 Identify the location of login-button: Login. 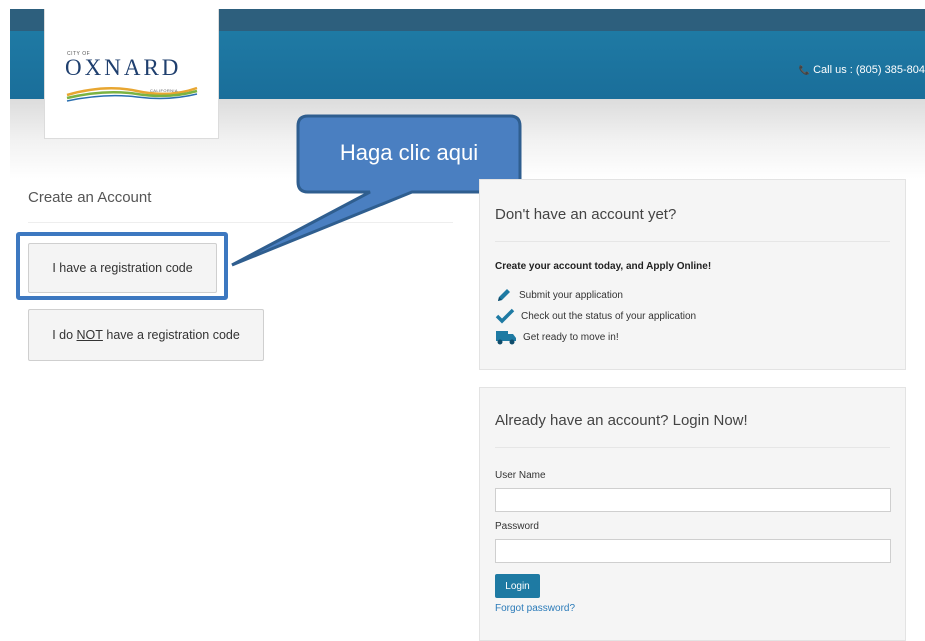
(517, 586).